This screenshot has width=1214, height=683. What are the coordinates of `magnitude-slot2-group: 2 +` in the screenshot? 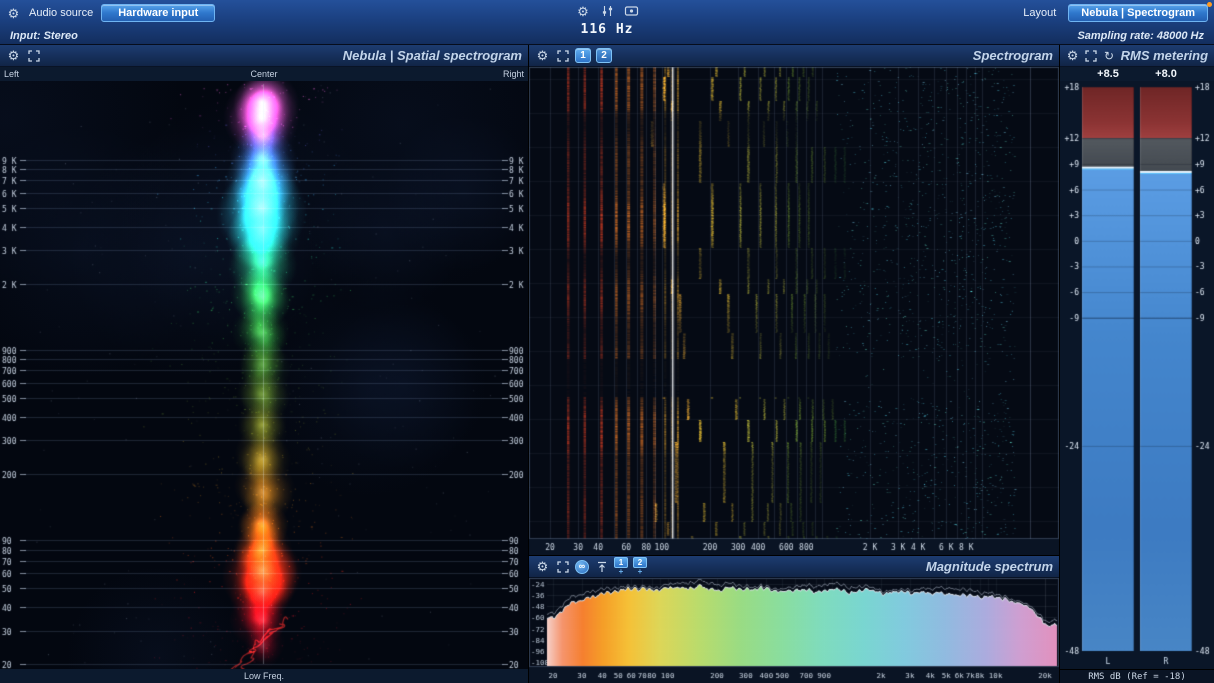 It's located at (640, 566).